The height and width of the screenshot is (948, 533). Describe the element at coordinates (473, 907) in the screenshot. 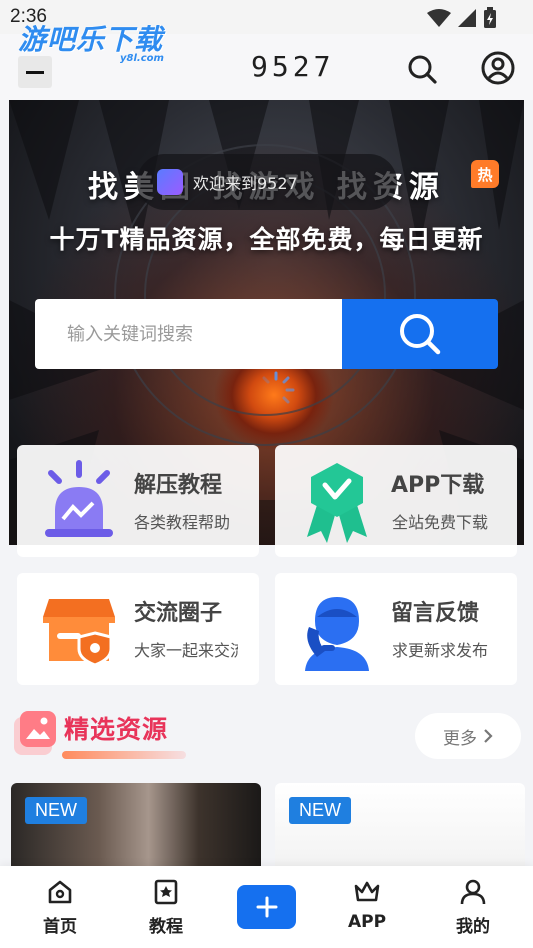

I see `nav-profile: 我的` at that location.